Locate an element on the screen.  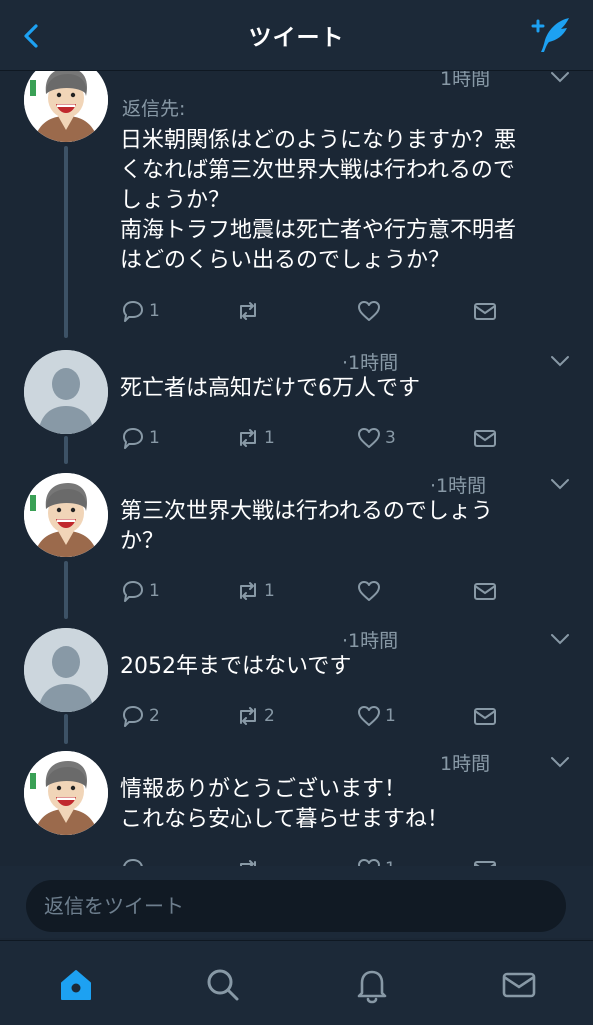
tab-search is located at coordinates (223, 985).